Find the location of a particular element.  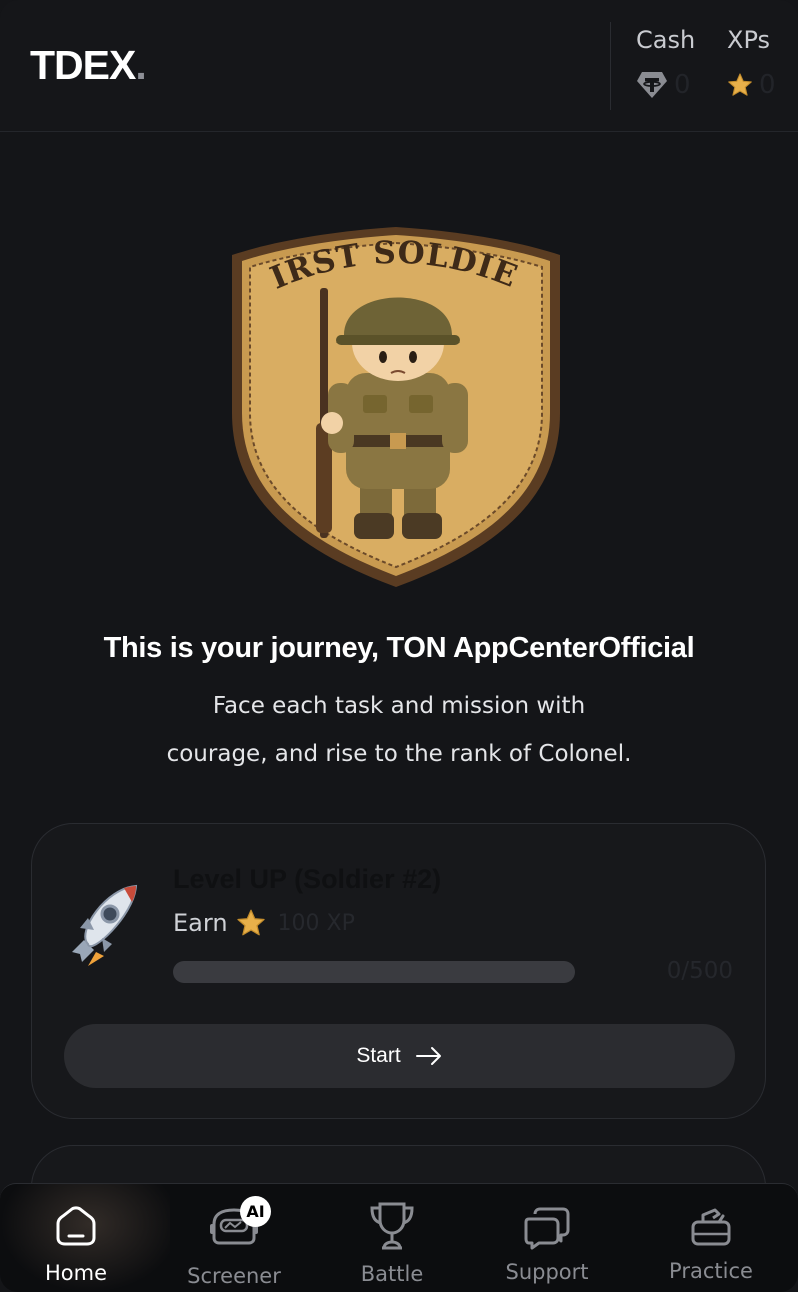

practice-icon is located at coordinates (711, 1227).